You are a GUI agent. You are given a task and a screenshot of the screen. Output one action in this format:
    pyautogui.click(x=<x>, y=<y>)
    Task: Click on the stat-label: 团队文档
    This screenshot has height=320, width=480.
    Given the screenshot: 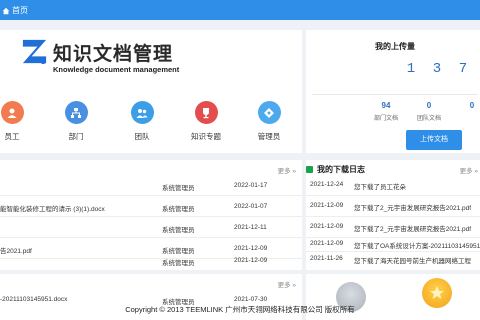 What is the action you would take?
    pyautogui.click(x=428, y=119)
    